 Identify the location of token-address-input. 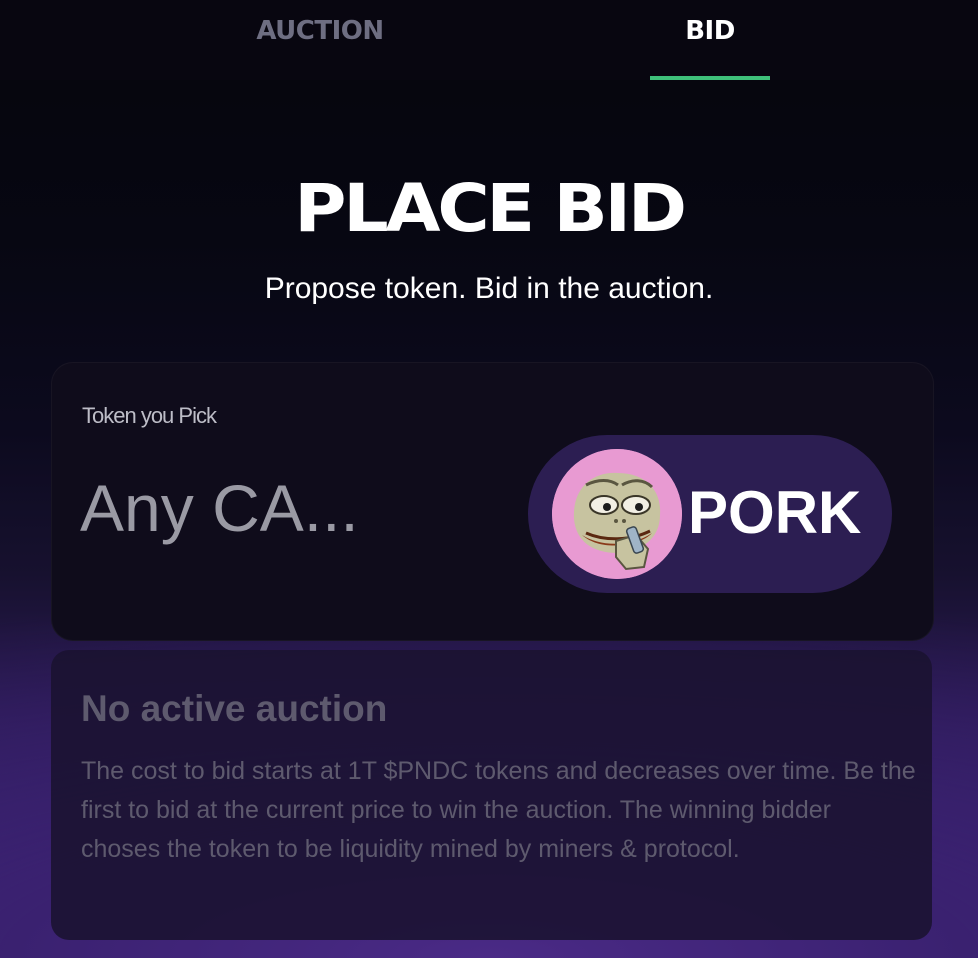
(290, 508).